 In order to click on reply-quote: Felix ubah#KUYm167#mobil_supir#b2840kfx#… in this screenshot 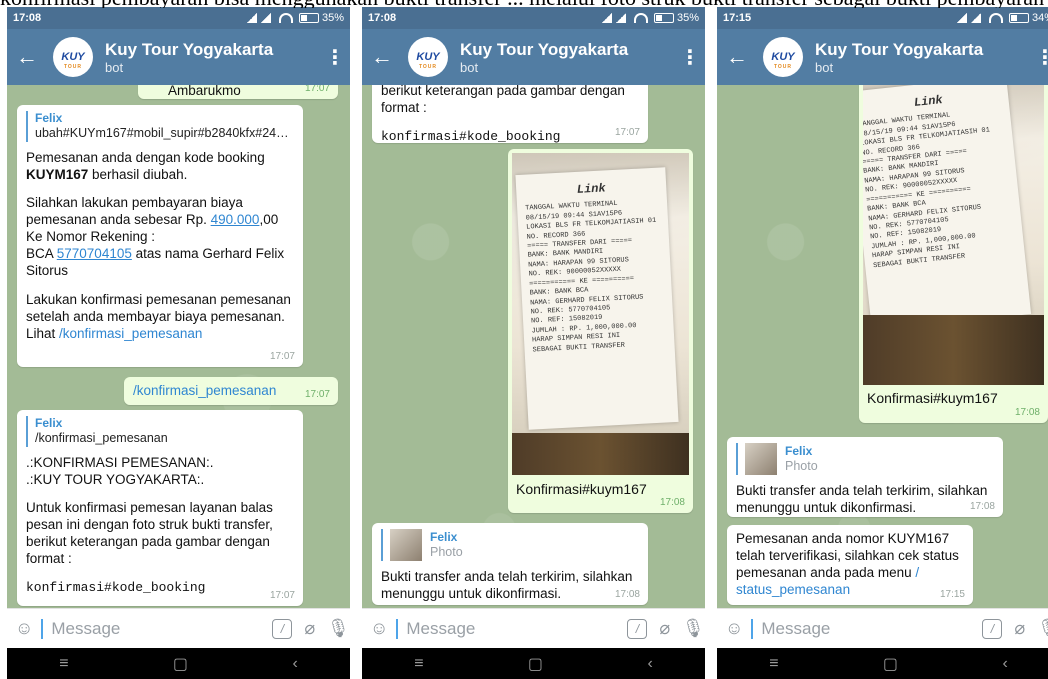, I will do `click(160, 126)`.